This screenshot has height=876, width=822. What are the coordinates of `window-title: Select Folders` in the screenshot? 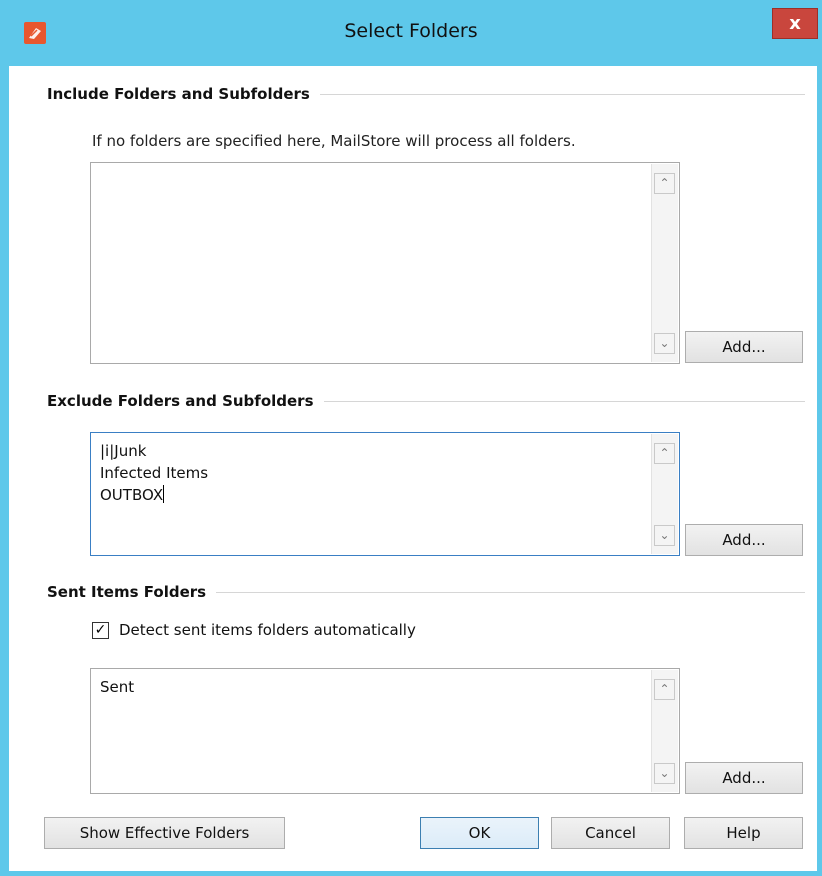 It's located at (411, 31).